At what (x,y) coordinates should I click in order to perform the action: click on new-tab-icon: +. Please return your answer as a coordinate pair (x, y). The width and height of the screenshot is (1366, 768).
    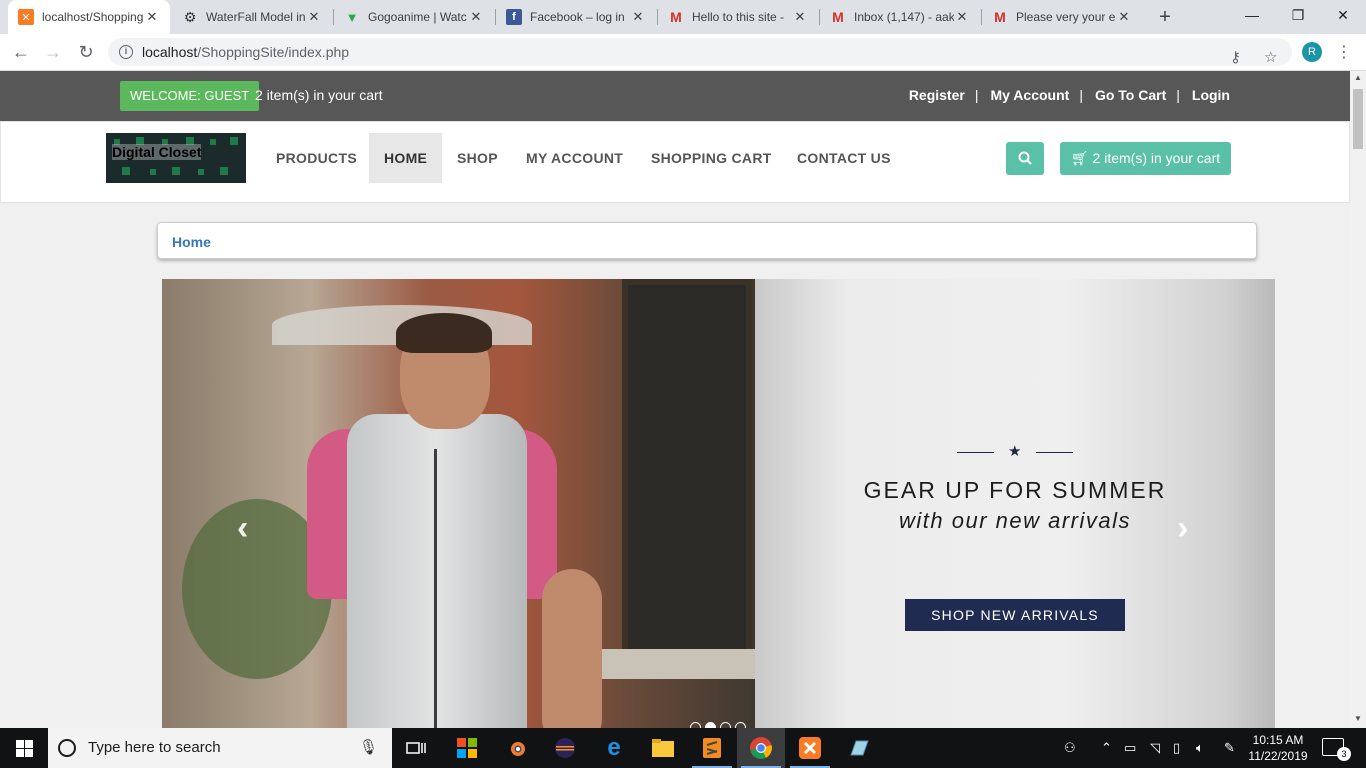
    Looking at the image, I should click on (1165, 17).